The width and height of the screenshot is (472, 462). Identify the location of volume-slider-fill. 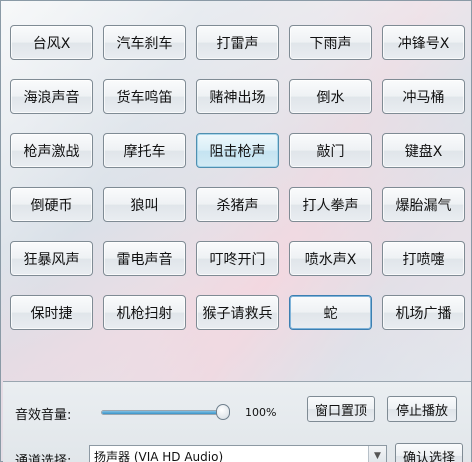
(163, 412).